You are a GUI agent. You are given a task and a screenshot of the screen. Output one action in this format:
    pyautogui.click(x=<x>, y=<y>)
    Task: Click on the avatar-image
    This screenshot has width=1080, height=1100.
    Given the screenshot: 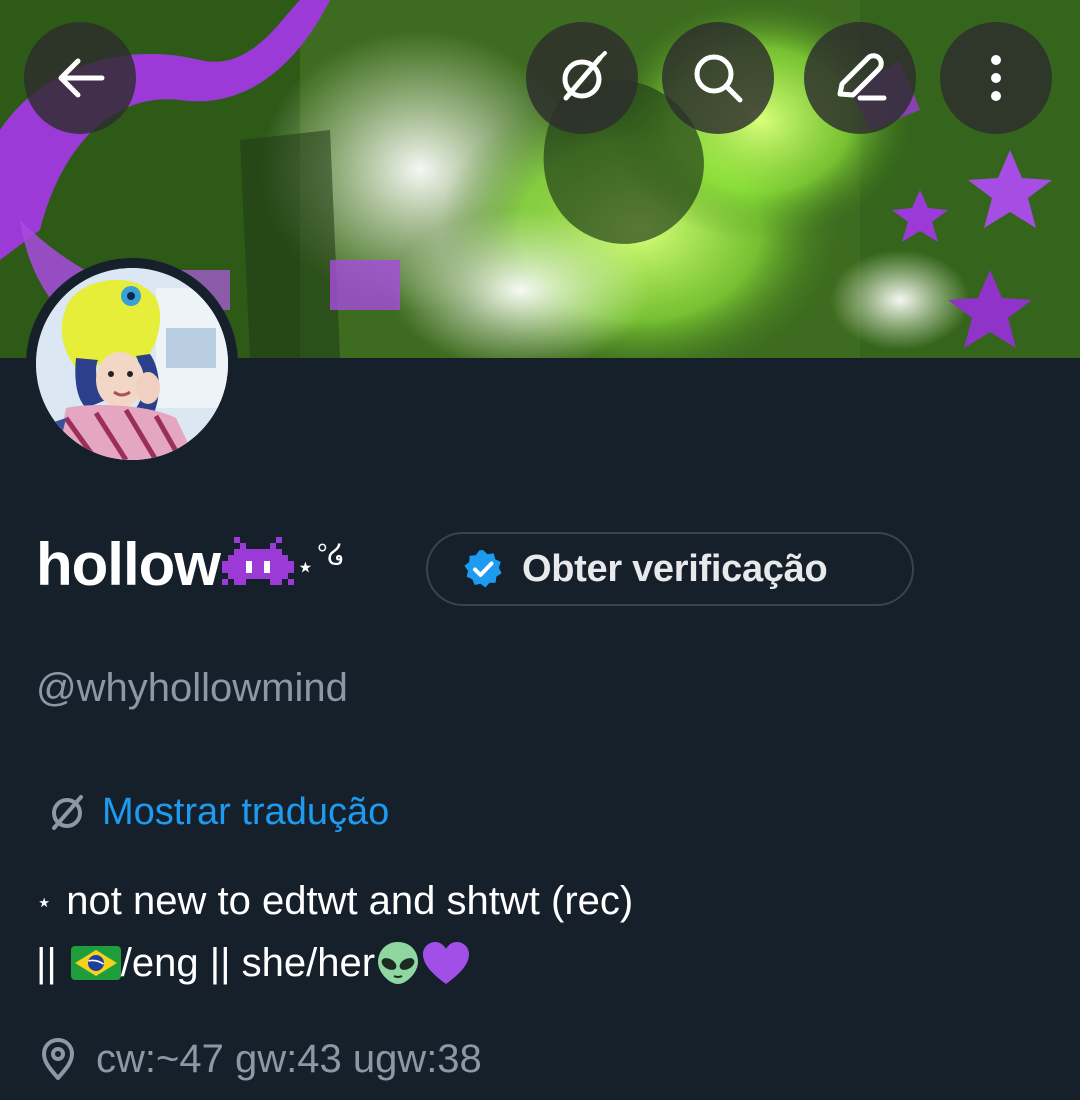 What is the action you would take?
    pyautogui.click(x=132, y=364)
    